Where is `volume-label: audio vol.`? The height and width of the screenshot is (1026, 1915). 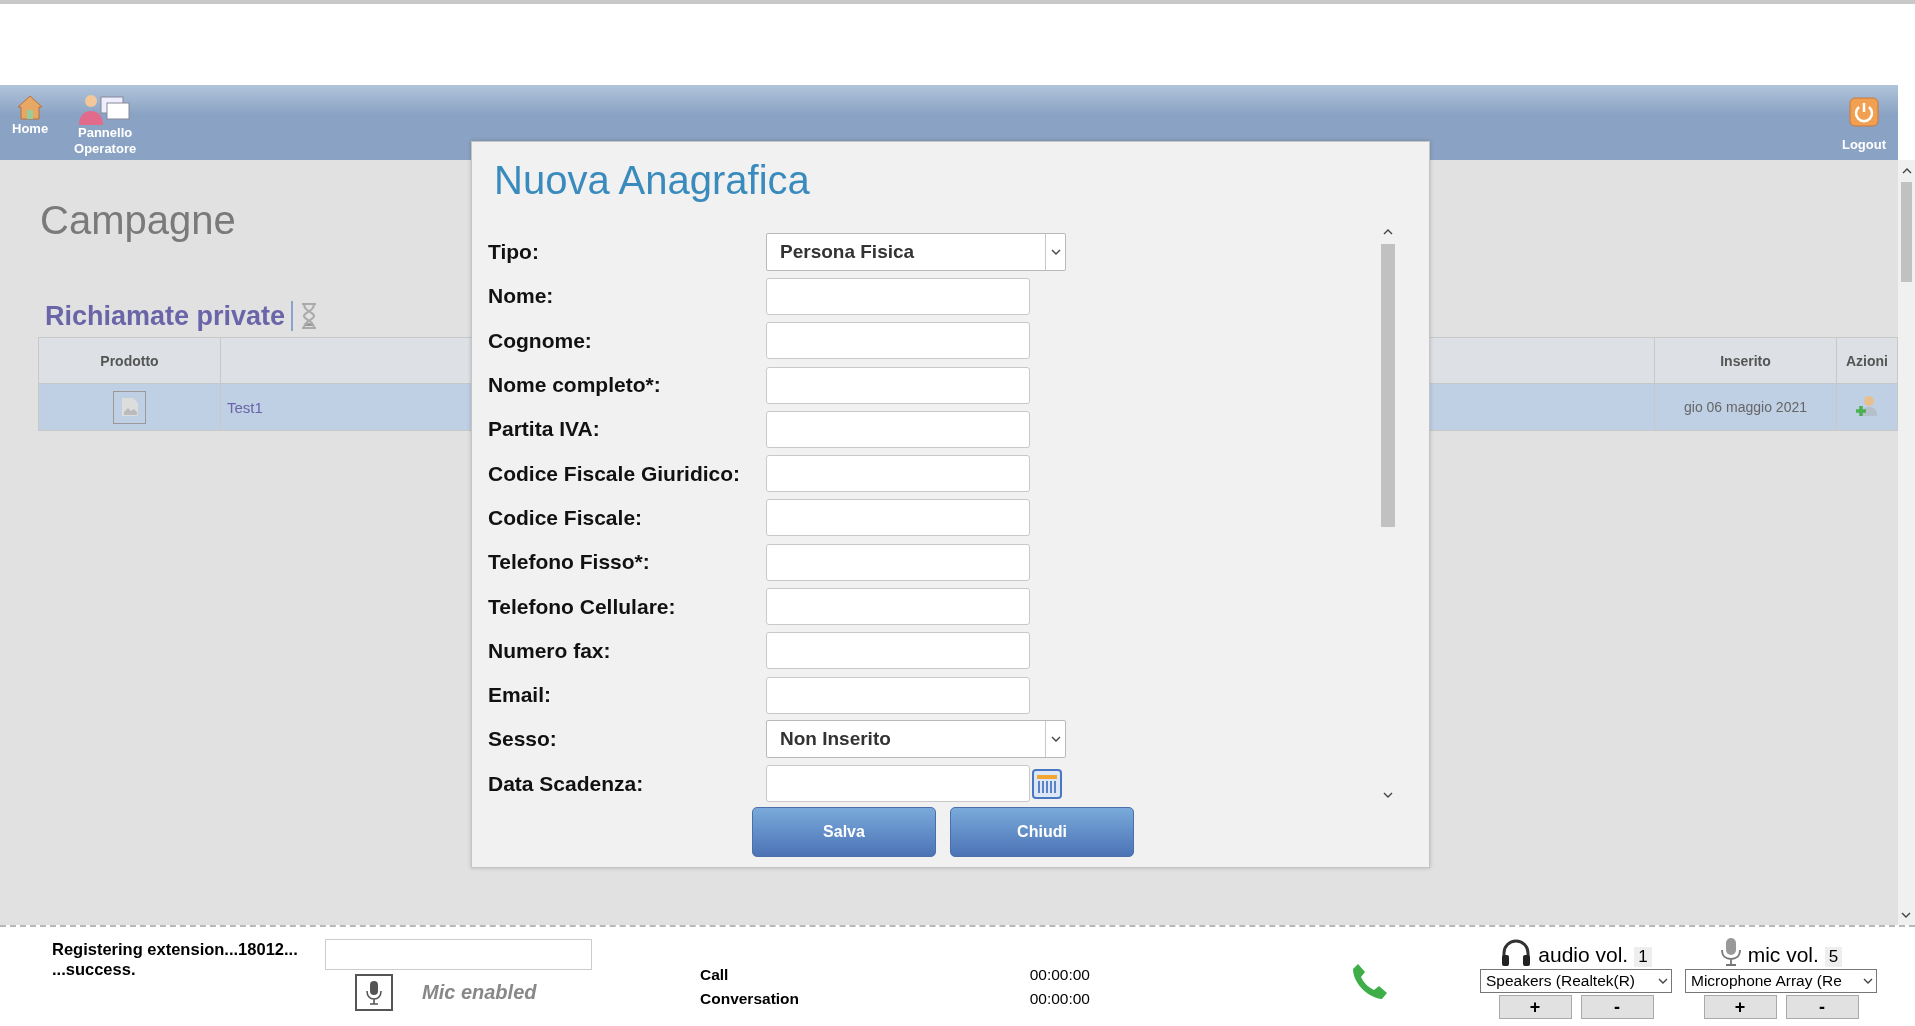
volume-label: audio vol. is located at coordinates (1583, 955).